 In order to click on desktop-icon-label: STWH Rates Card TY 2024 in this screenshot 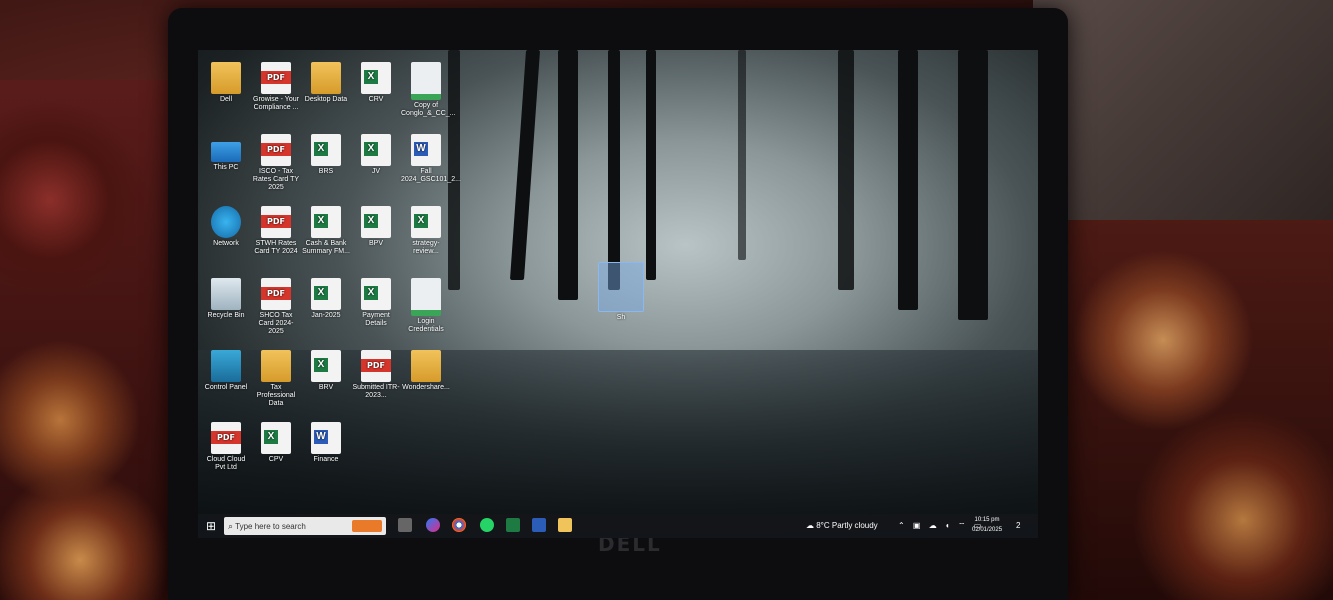, I will do `click(276, 247)`.